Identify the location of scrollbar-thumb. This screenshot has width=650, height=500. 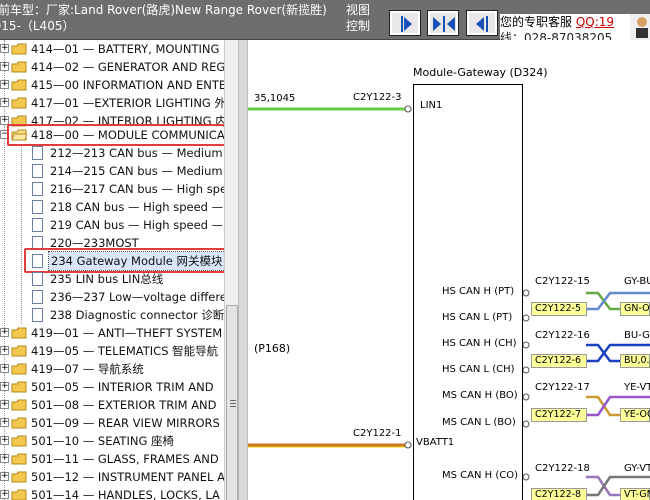
(232, 402).